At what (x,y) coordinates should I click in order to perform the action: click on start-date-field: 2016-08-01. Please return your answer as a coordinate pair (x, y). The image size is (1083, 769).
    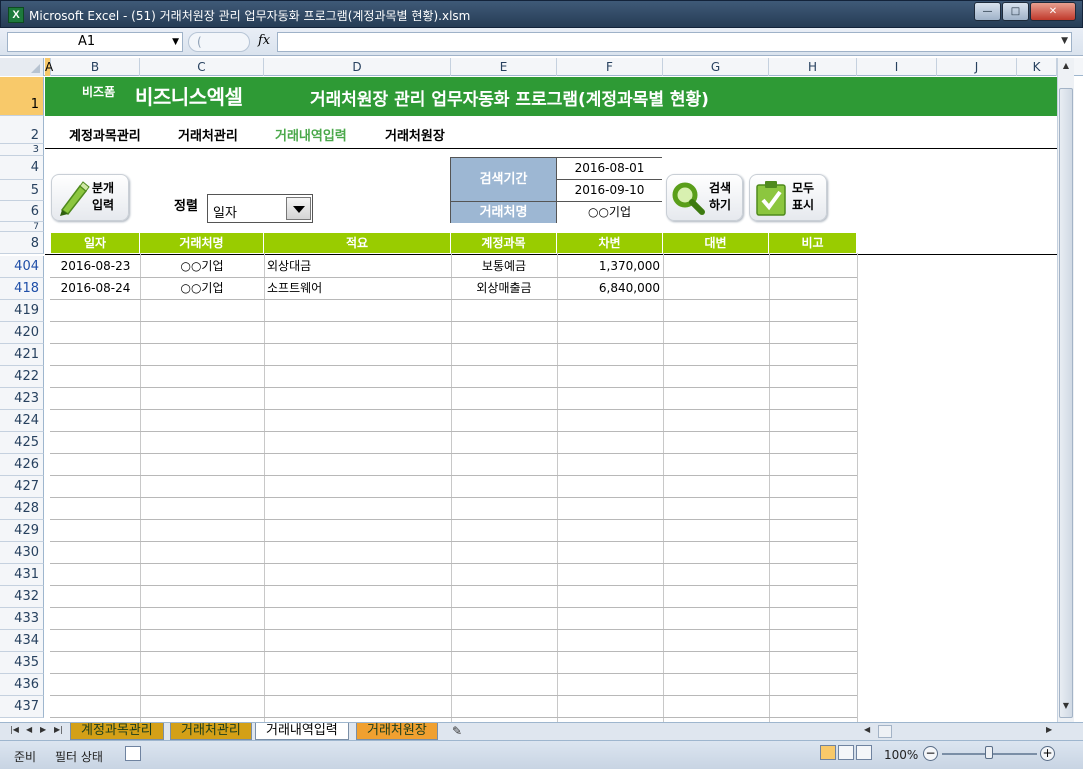
    Looking at the image, I should click on (609, 168).